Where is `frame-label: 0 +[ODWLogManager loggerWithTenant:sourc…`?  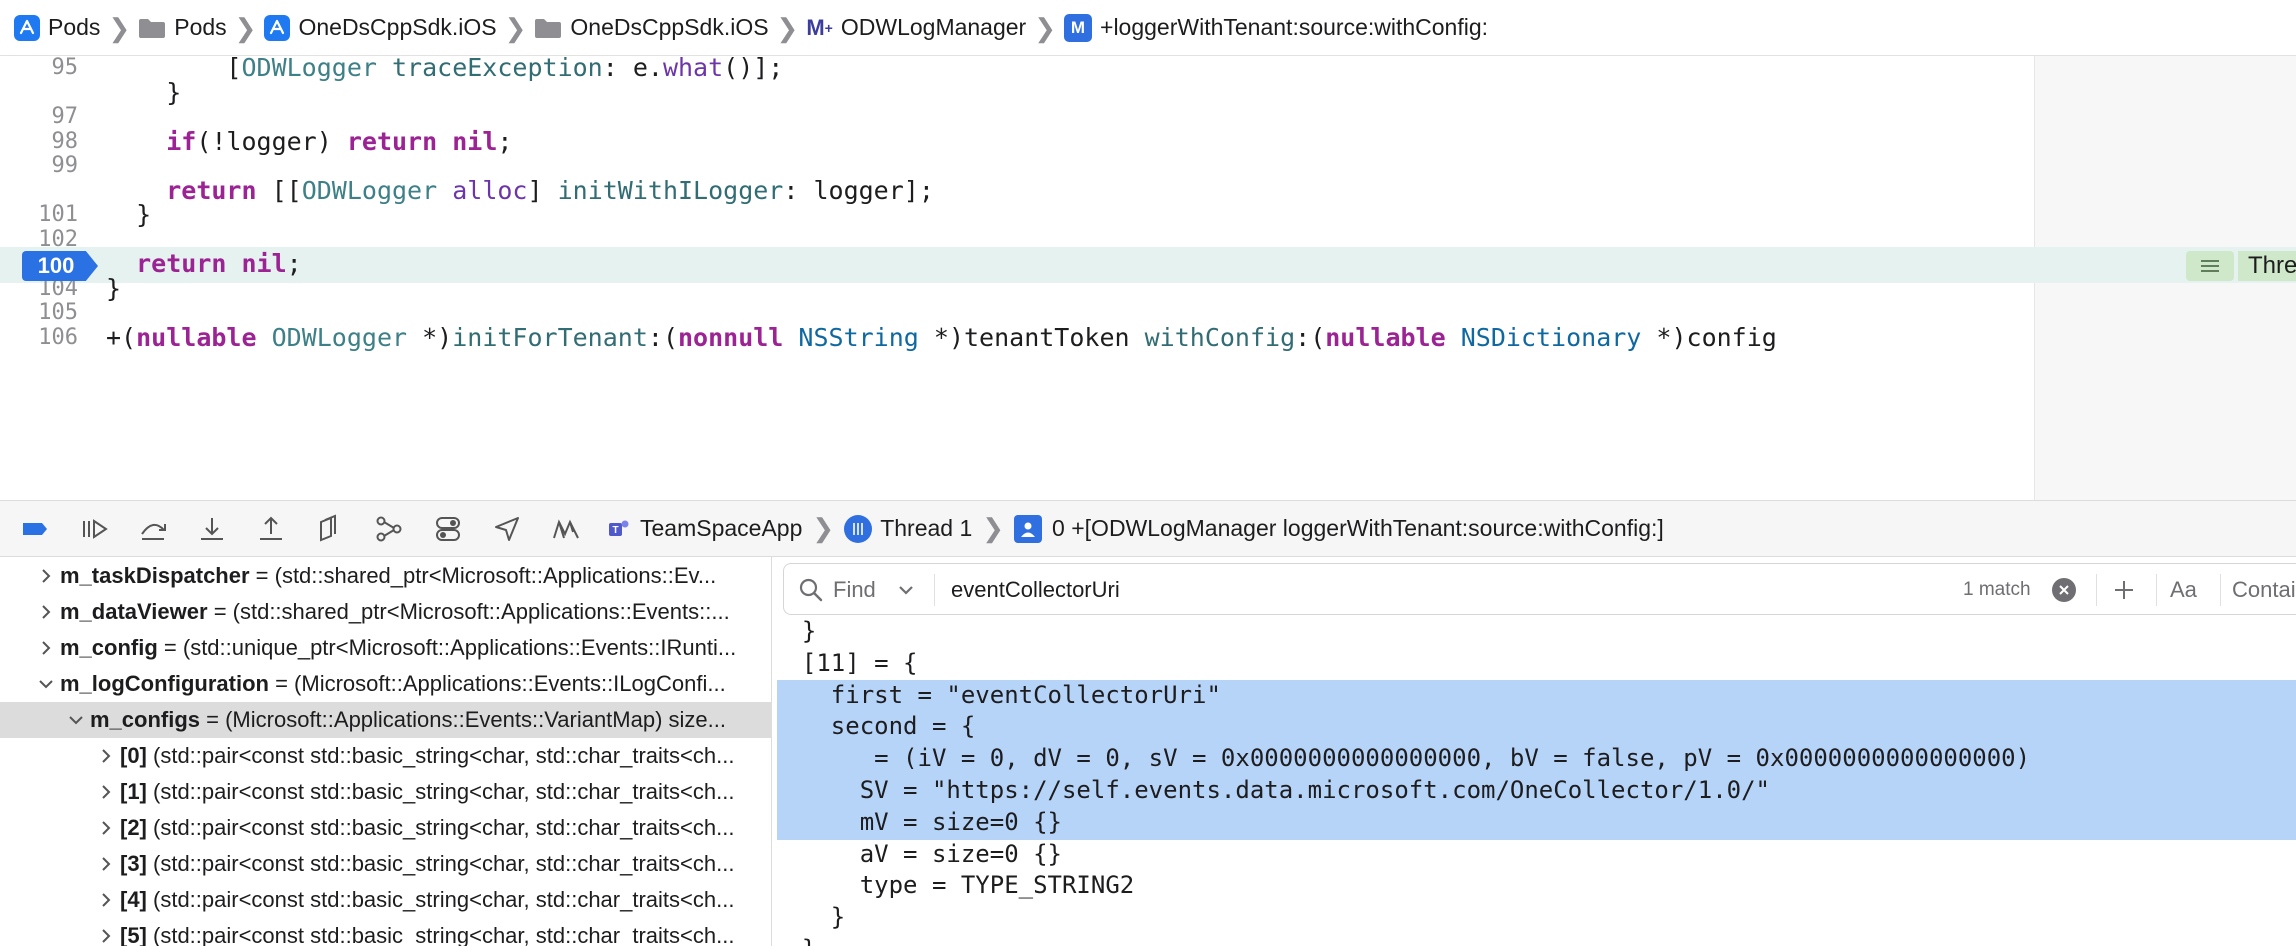
frame-label: 0 +[ODWLogManager loggerWithTenant:sourc… is located at coordinates (1358, 528).